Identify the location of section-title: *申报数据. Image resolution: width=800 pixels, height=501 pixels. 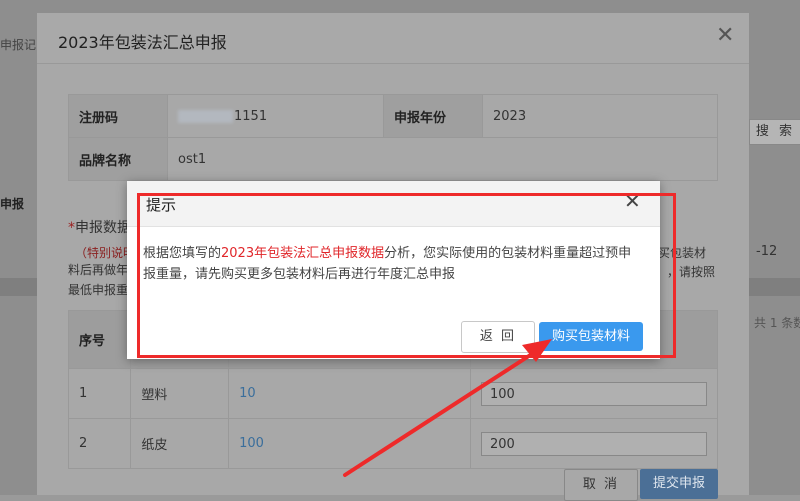
(99, 228).